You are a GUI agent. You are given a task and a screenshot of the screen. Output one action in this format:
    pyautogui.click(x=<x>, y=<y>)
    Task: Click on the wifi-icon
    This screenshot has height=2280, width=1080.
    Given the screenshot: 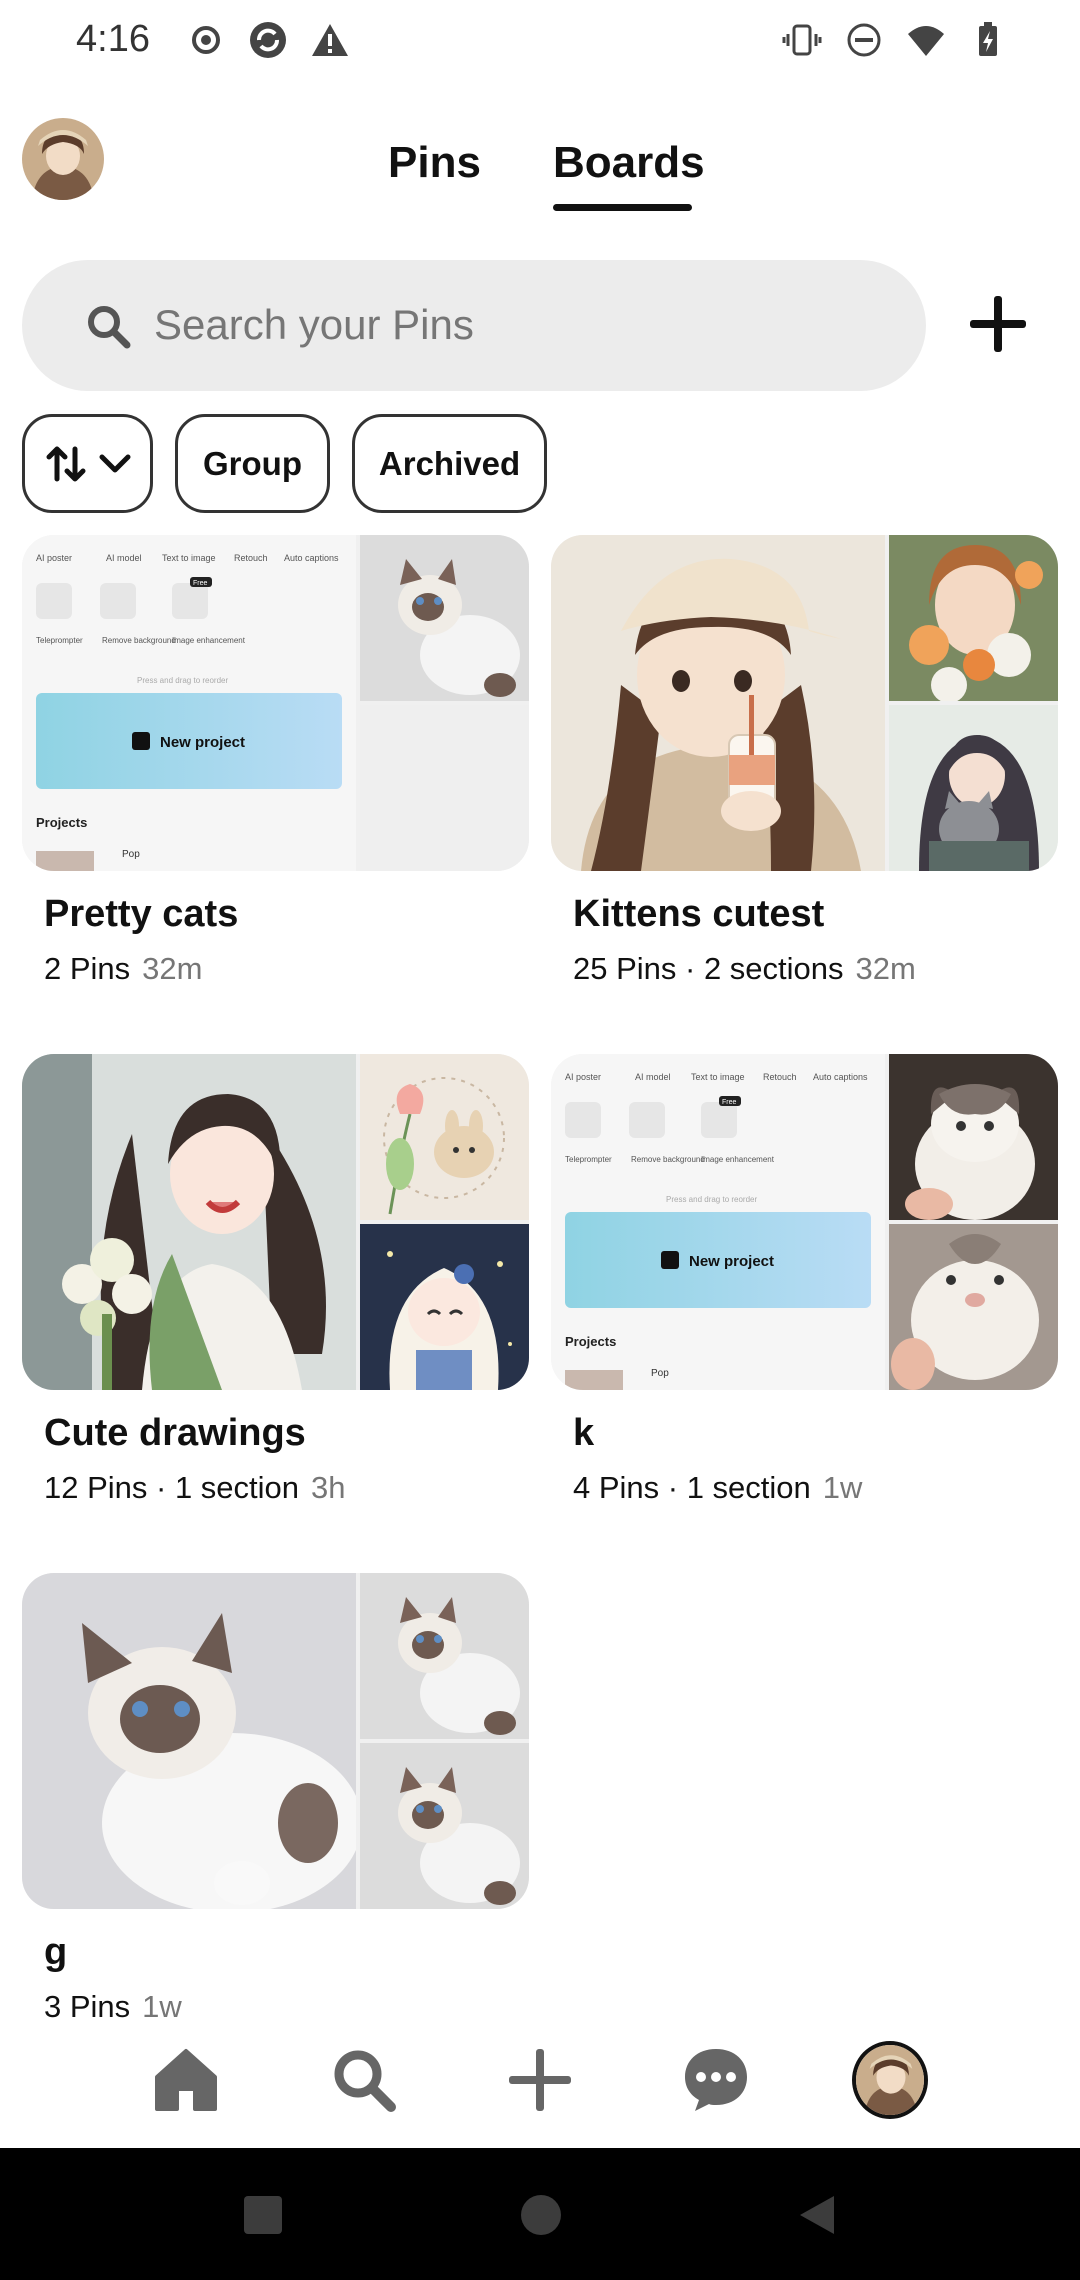 What is the action you would take?
    pyautogui.click(x=926, y=41)
    